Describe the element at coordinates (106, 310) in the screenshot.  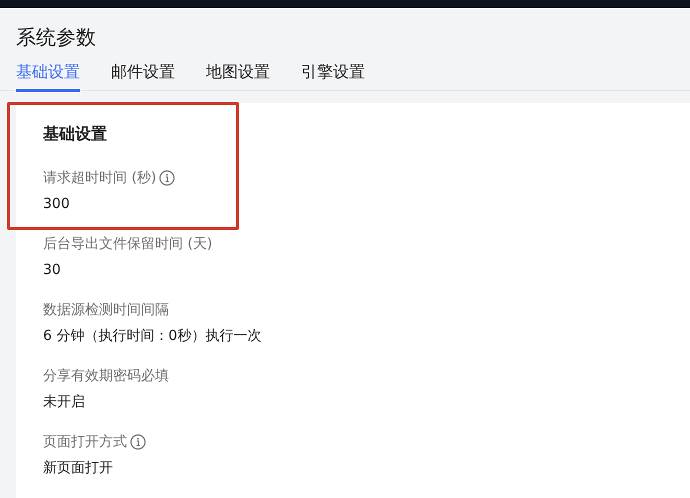
I see `setting-label: 数据源检测时间间隔` at that location.